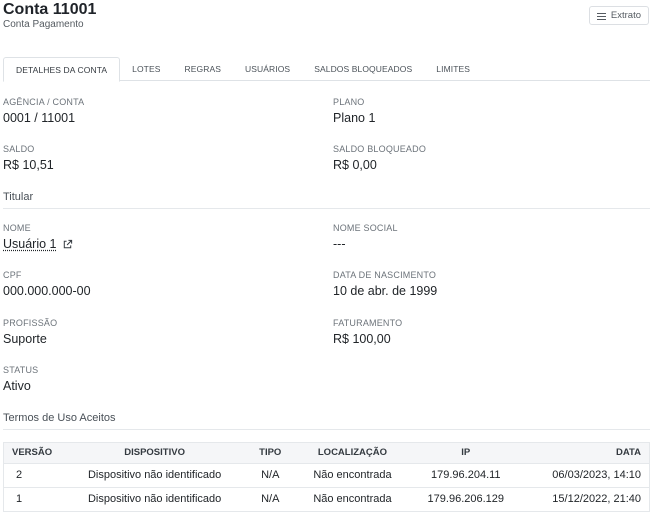 This screenshot has height=515, width=653. Describe the element at coordinates (39, 118) in the screenshot. I see `field-value: 0001 / 11001` at that location.